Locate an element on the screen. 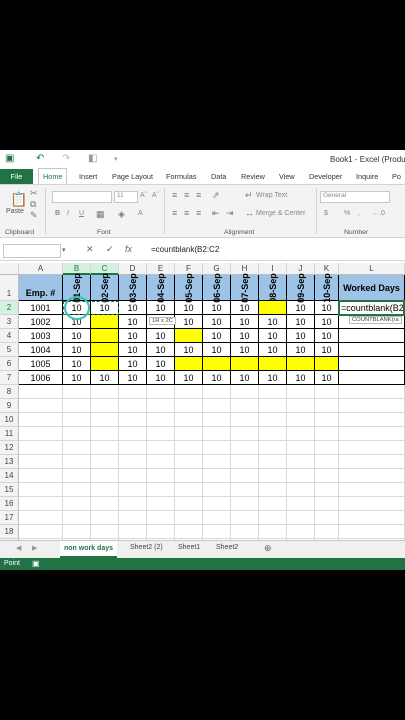  tab-insert: Insert is located at coordinates (88, 176).